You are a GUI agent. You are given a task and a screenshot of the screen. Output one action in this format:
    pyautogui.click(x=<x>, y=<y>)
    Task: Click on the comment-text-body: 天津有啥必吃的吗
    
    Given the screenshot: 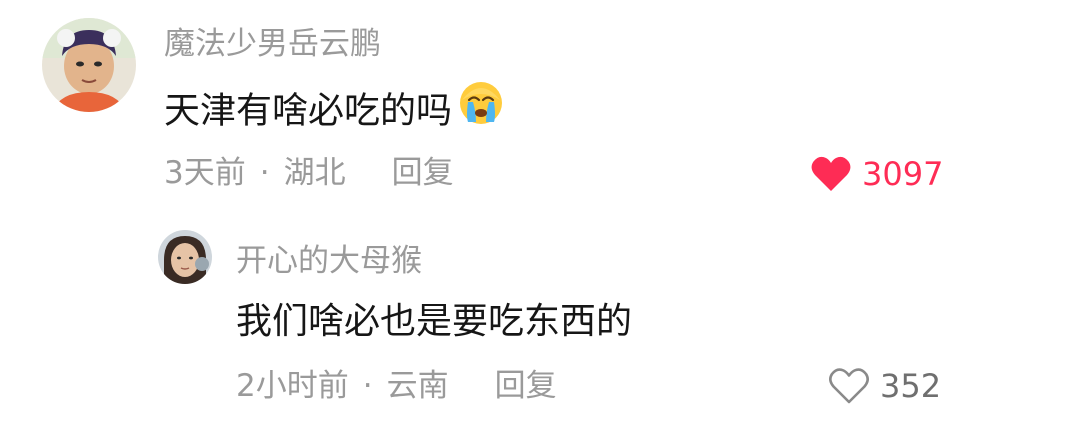 What is the action you would take?
    pyautogui.click(x=308, y=111)
    